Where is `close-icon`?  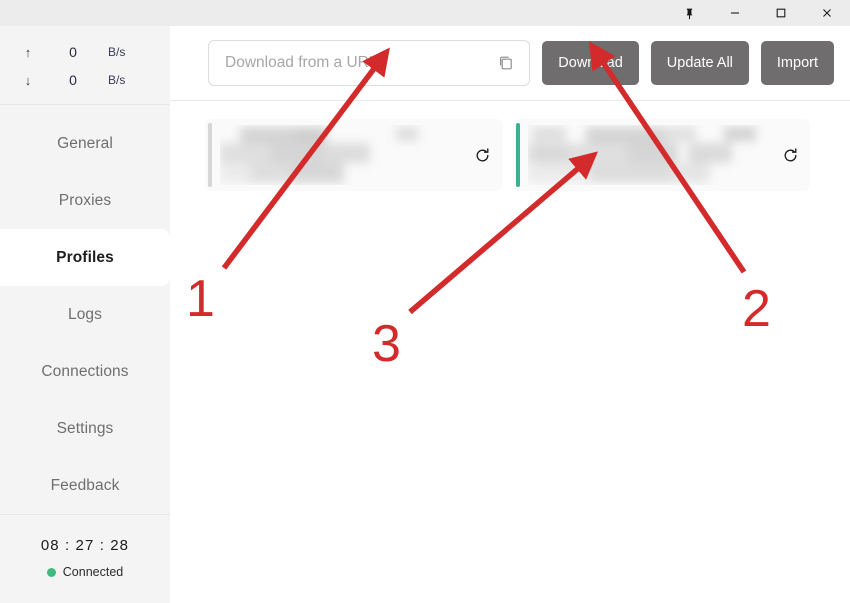 close-icon is located at coordinates (827, 13).